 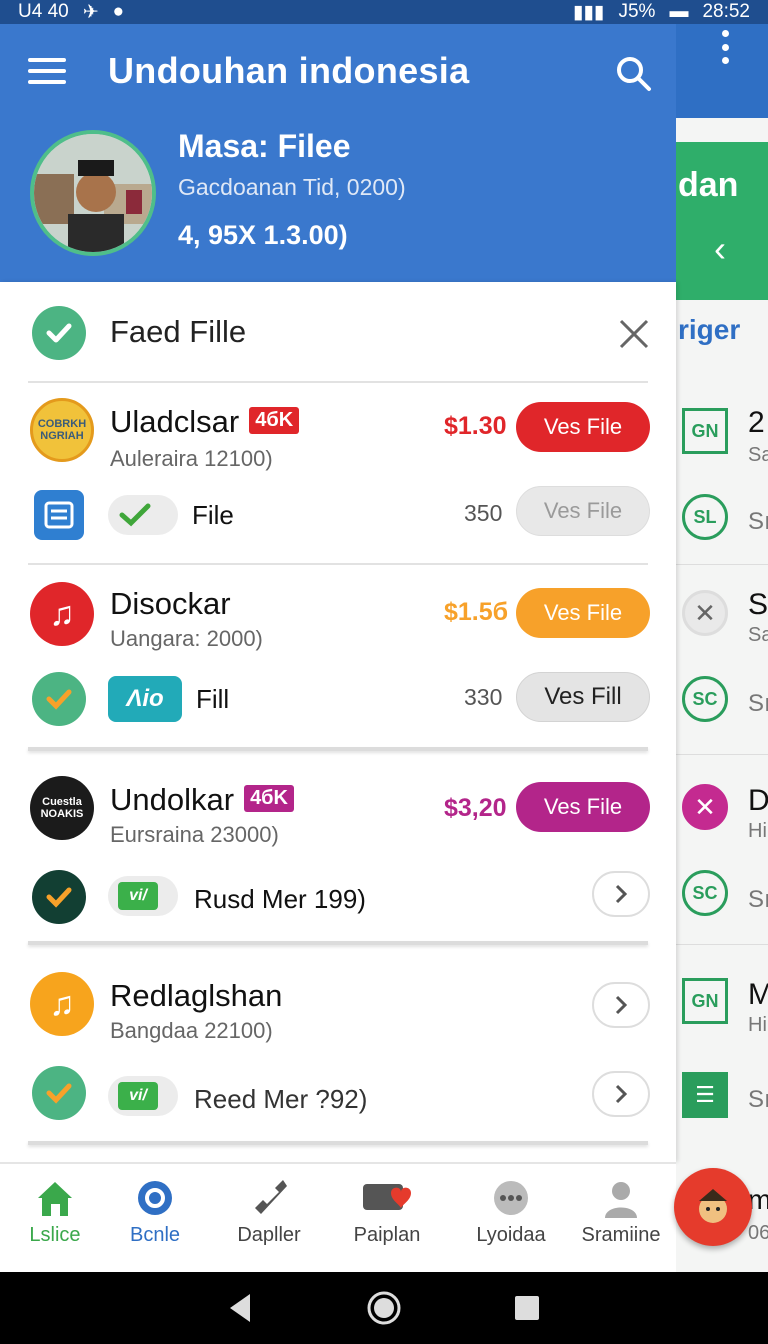 What do you see at coordinates (62, 808) in the screenshot?
I see `item-logo: Cuestla NOAKIS` at bounding box center [62, 808].